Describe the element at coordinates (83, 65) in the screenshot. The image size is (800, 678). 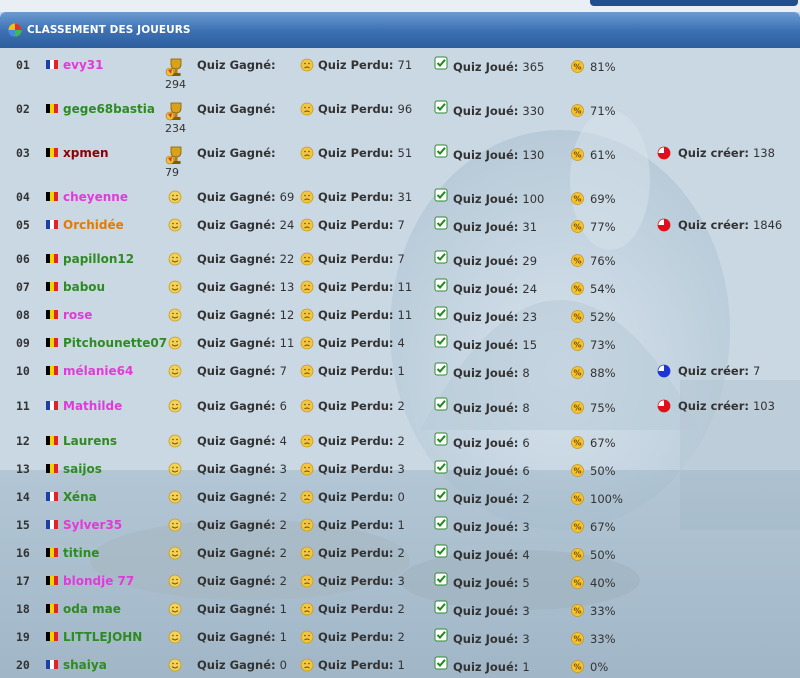
I see `player-name-link: evy31` at that location.